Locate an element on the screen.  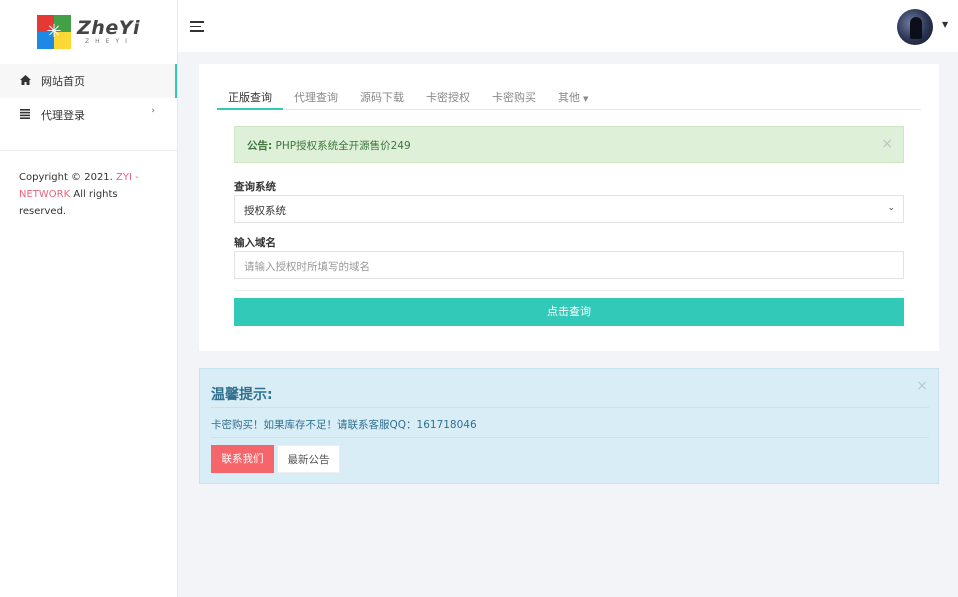
sidebar-item-home: 网站首页 is located at coordinates (88, 81).